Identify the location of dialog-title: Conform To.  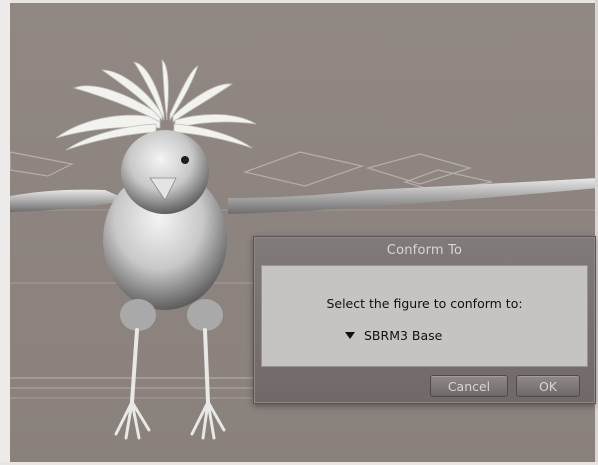
(424, 250).